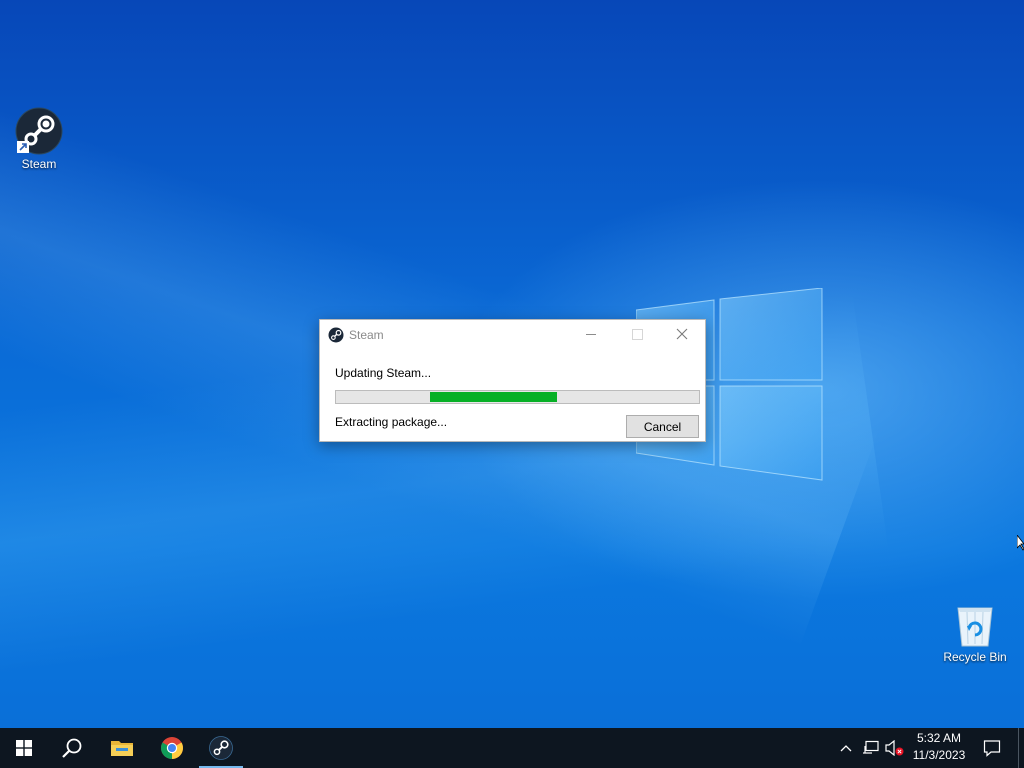  Describe the element at coordinates (1021, 748) in the screenshot. I see `show-desktop-button` at that location.